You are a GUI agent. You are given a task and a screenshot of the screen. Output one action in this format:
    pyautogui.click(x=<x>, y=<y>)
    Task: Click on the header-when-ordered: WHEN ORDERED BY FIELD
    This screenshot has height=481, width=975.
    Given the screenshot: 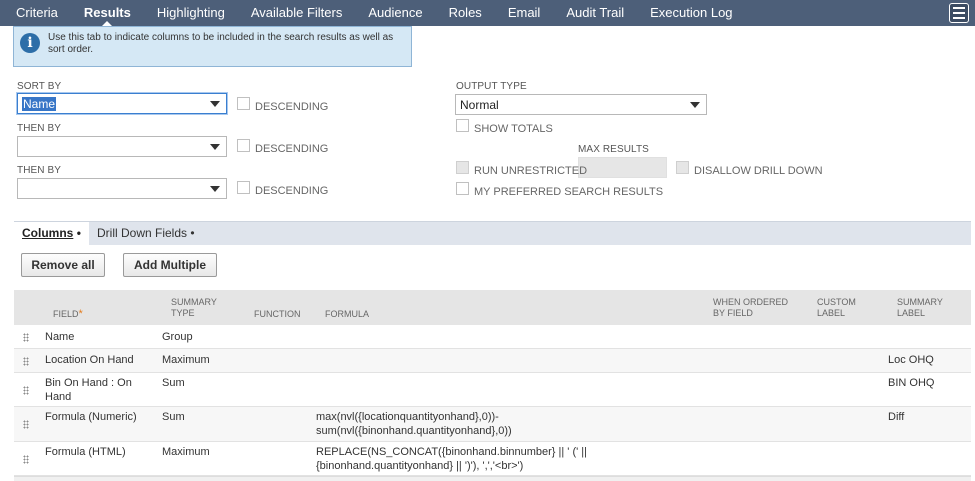 What is the action you would take?
    pyautogui.click(x=751, y=307)
    